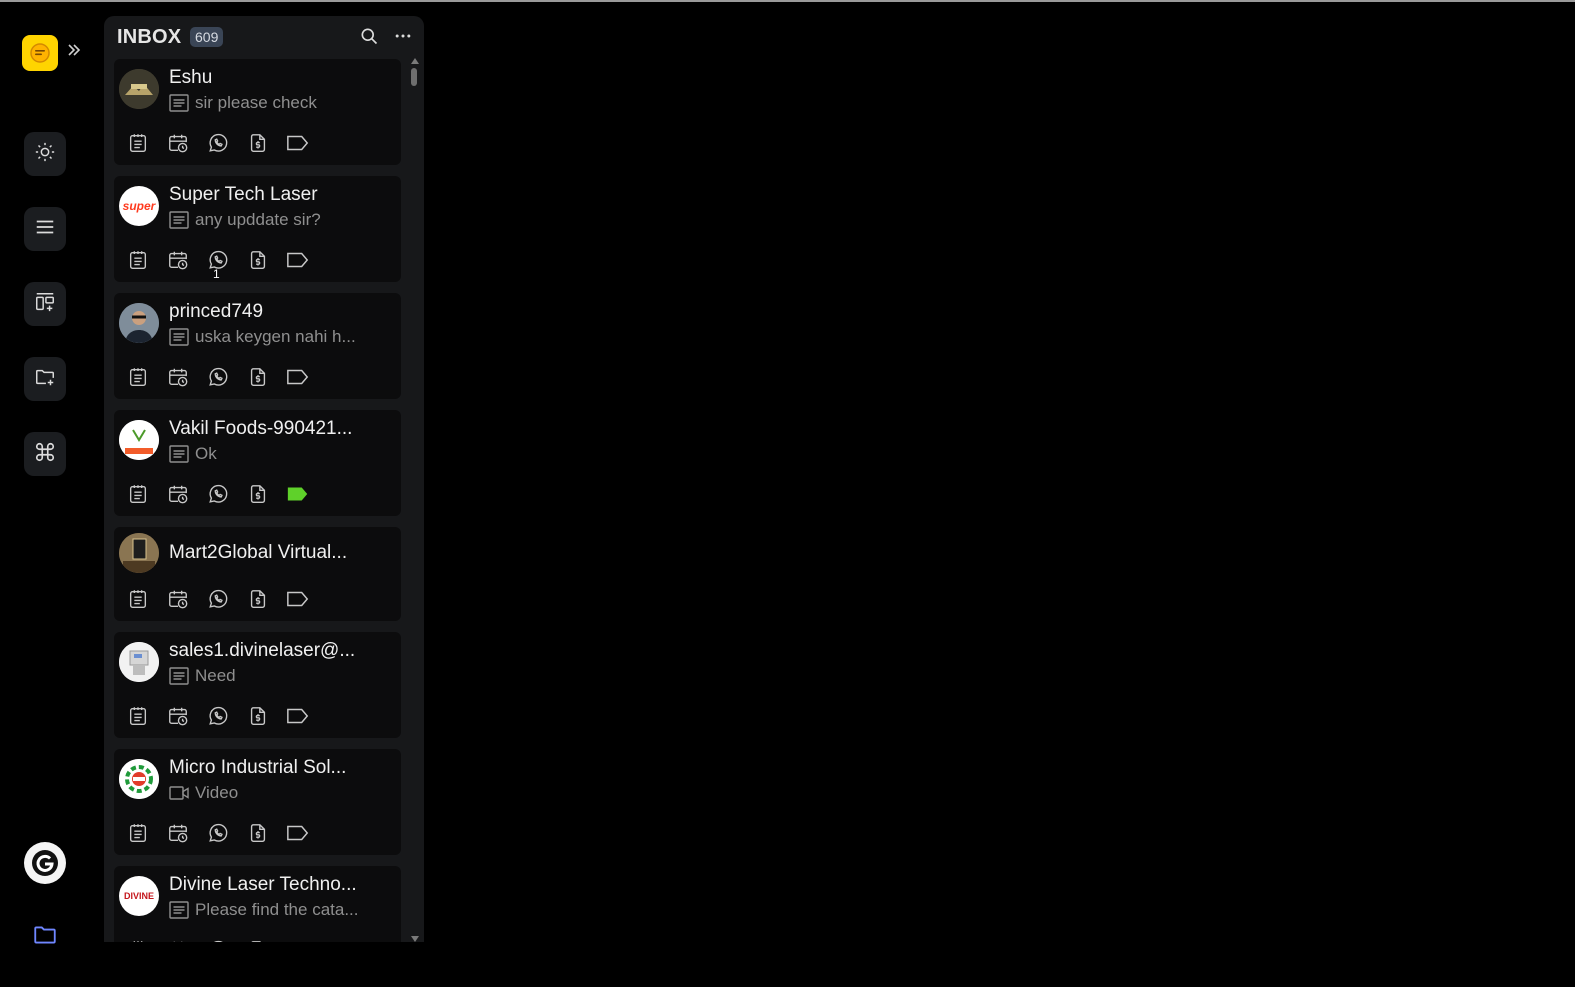 The width and height of the screenshot is (1575, 987). Describe the element at coordinates (403, 36) in the screenshot. I see `ellipsis-icon` at that location.